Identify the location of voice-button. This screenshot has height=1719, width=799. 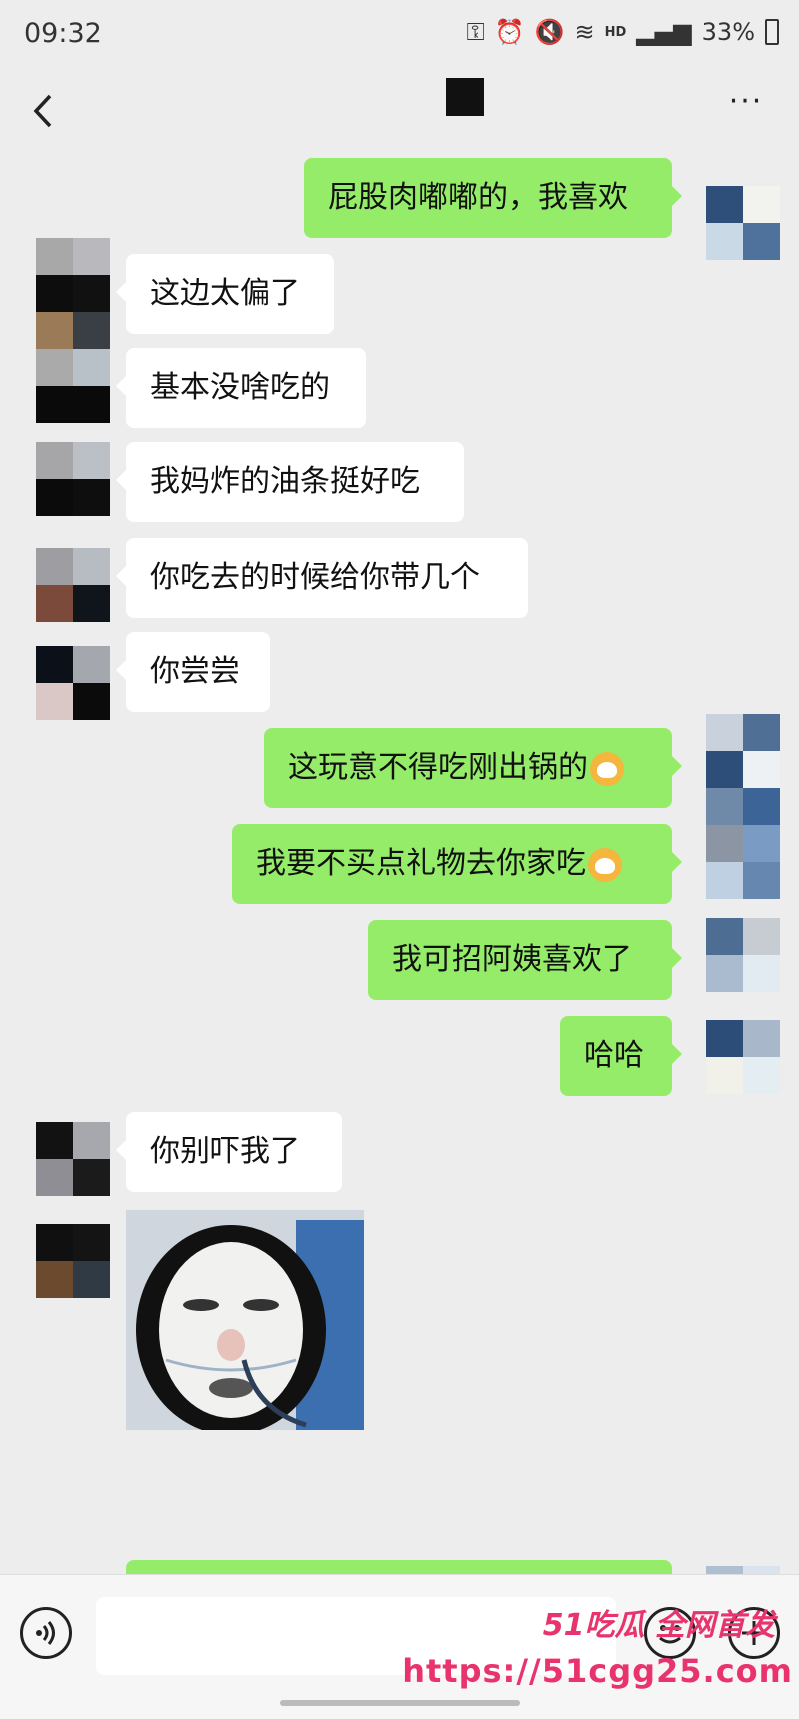
(46, 1633).